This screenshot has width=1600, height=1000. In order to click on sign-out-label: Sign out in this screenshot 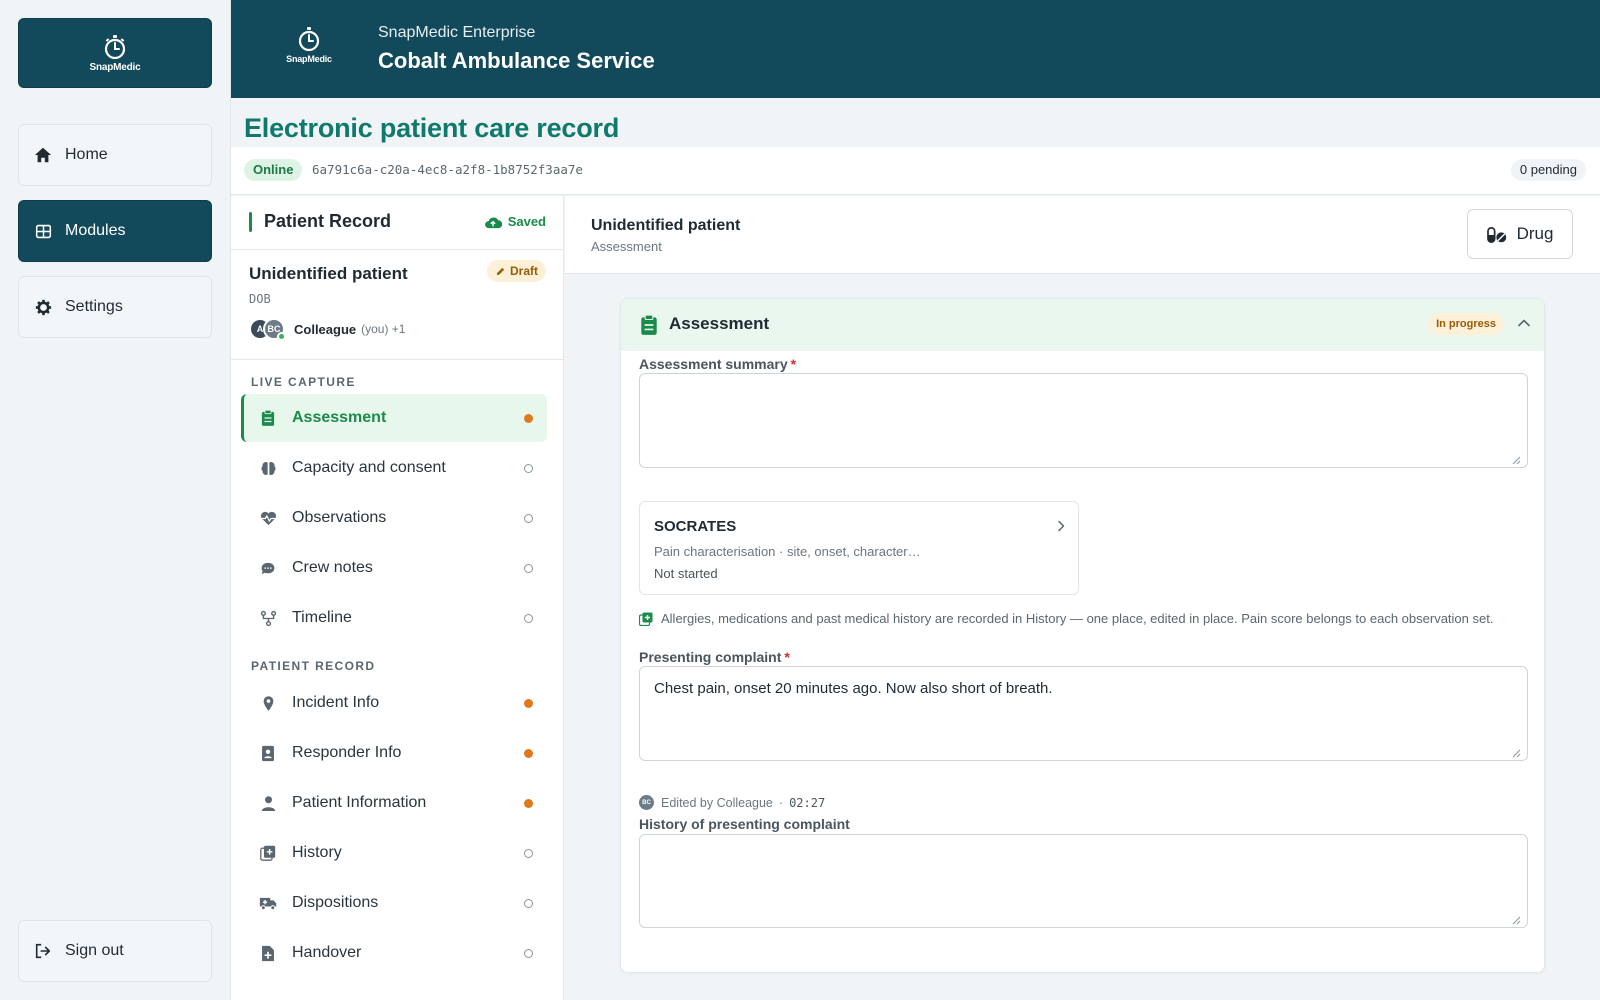, I will do `click(94, 950)`.